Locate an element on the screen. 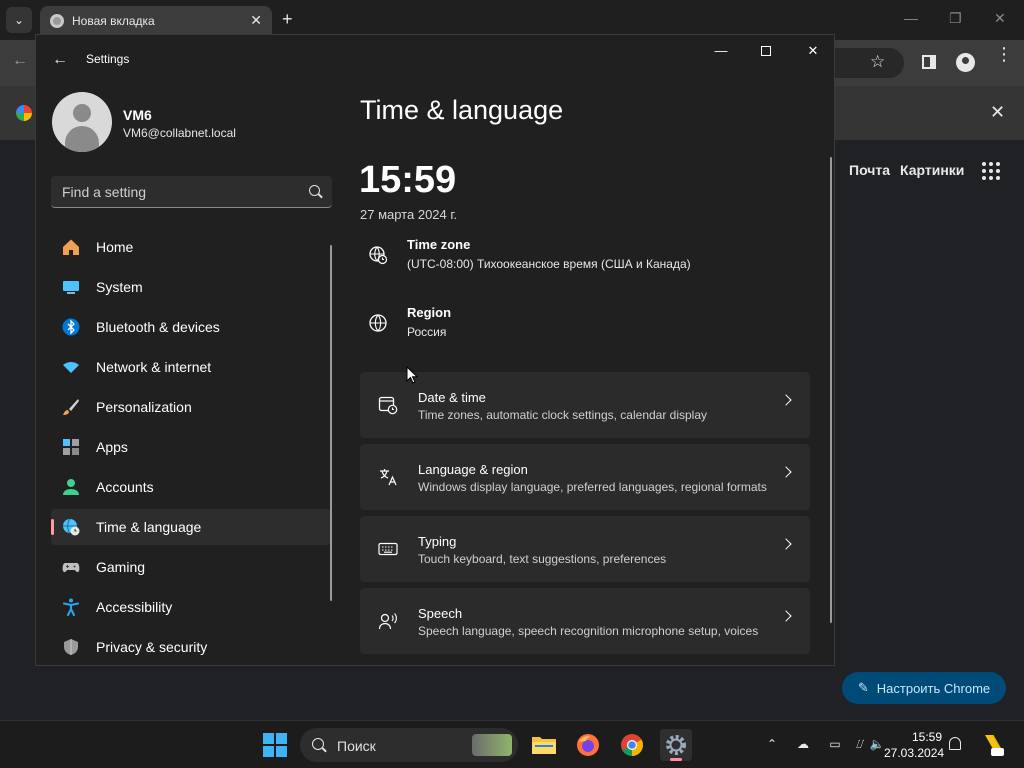 The width and height of the screenshot is (1024, 768). back-arrow-icon: ← is located at coordinates (60, 60).